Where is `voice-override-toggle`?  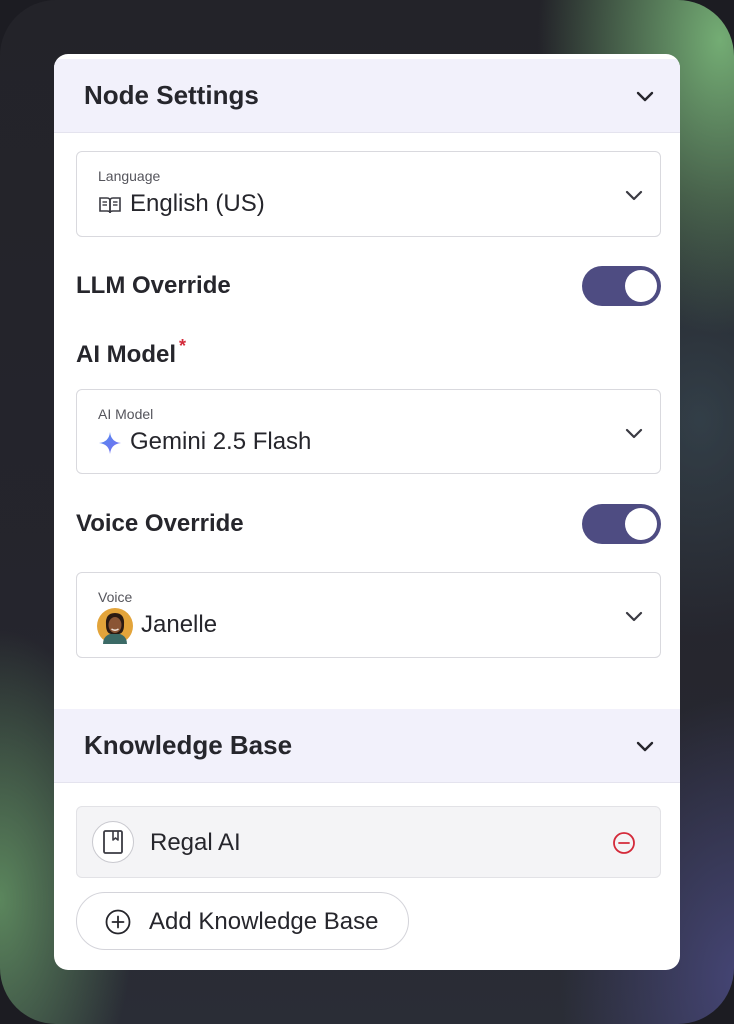
voice-override-toggle is located at coordinates (621, 524).